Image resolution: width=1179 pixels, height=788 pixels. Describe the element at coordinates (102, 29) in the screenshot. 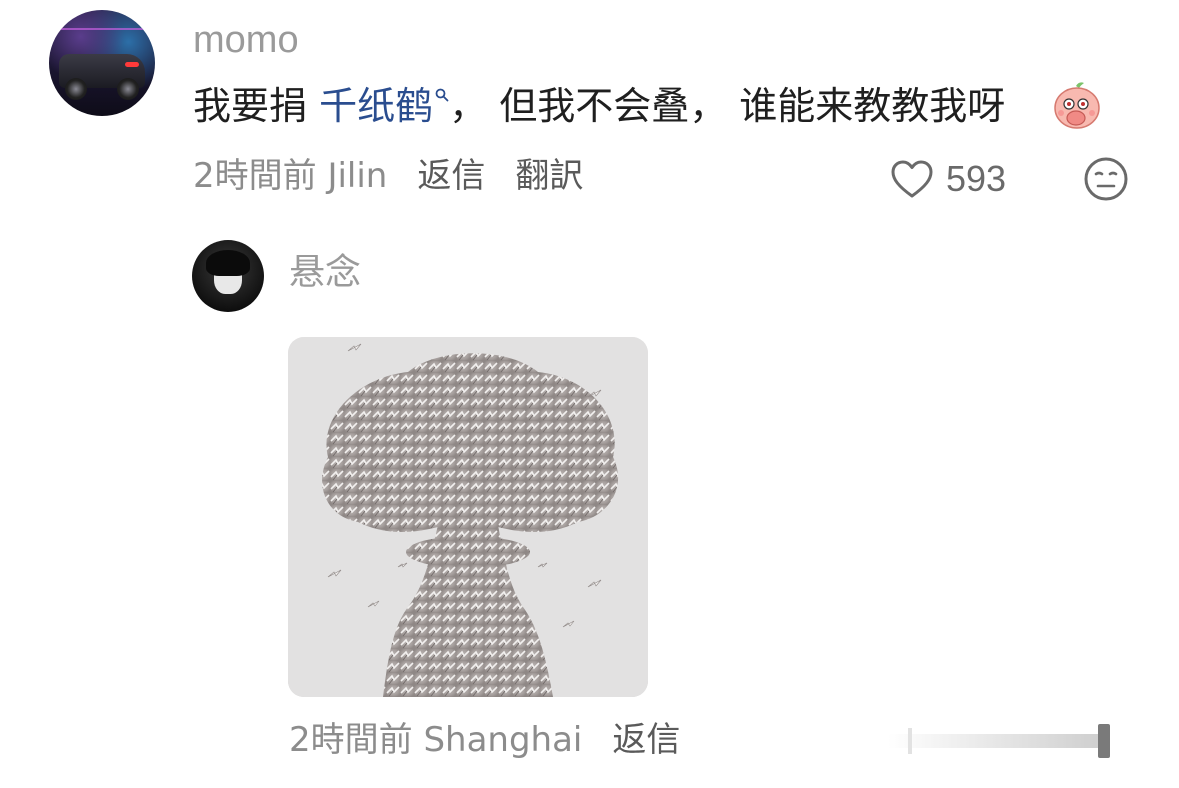

I see `avatar-neon-line` at that location.